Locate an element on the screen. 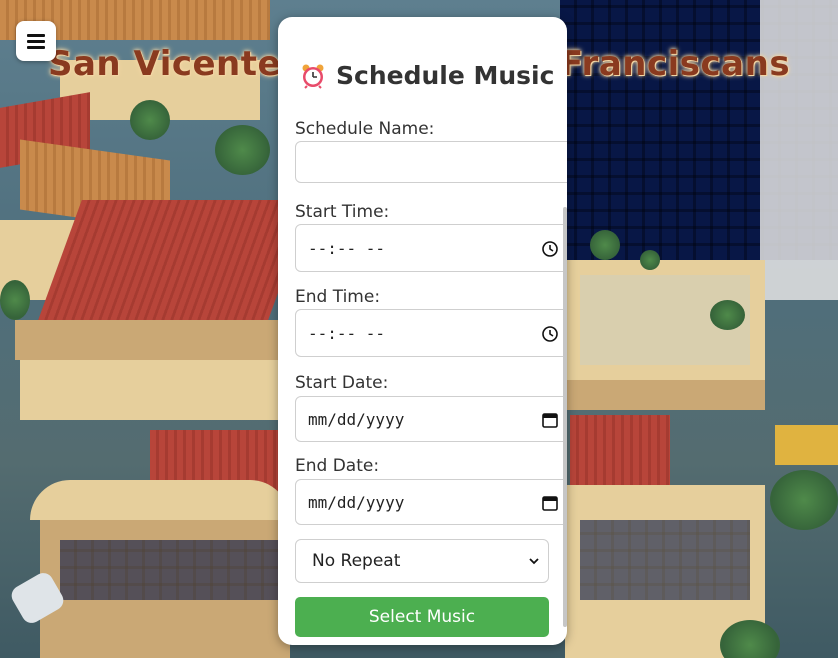 The height and width of the screenshot is (658, 838). end-time-placeholder: --:-- -- is located at coordinates (347, 333).